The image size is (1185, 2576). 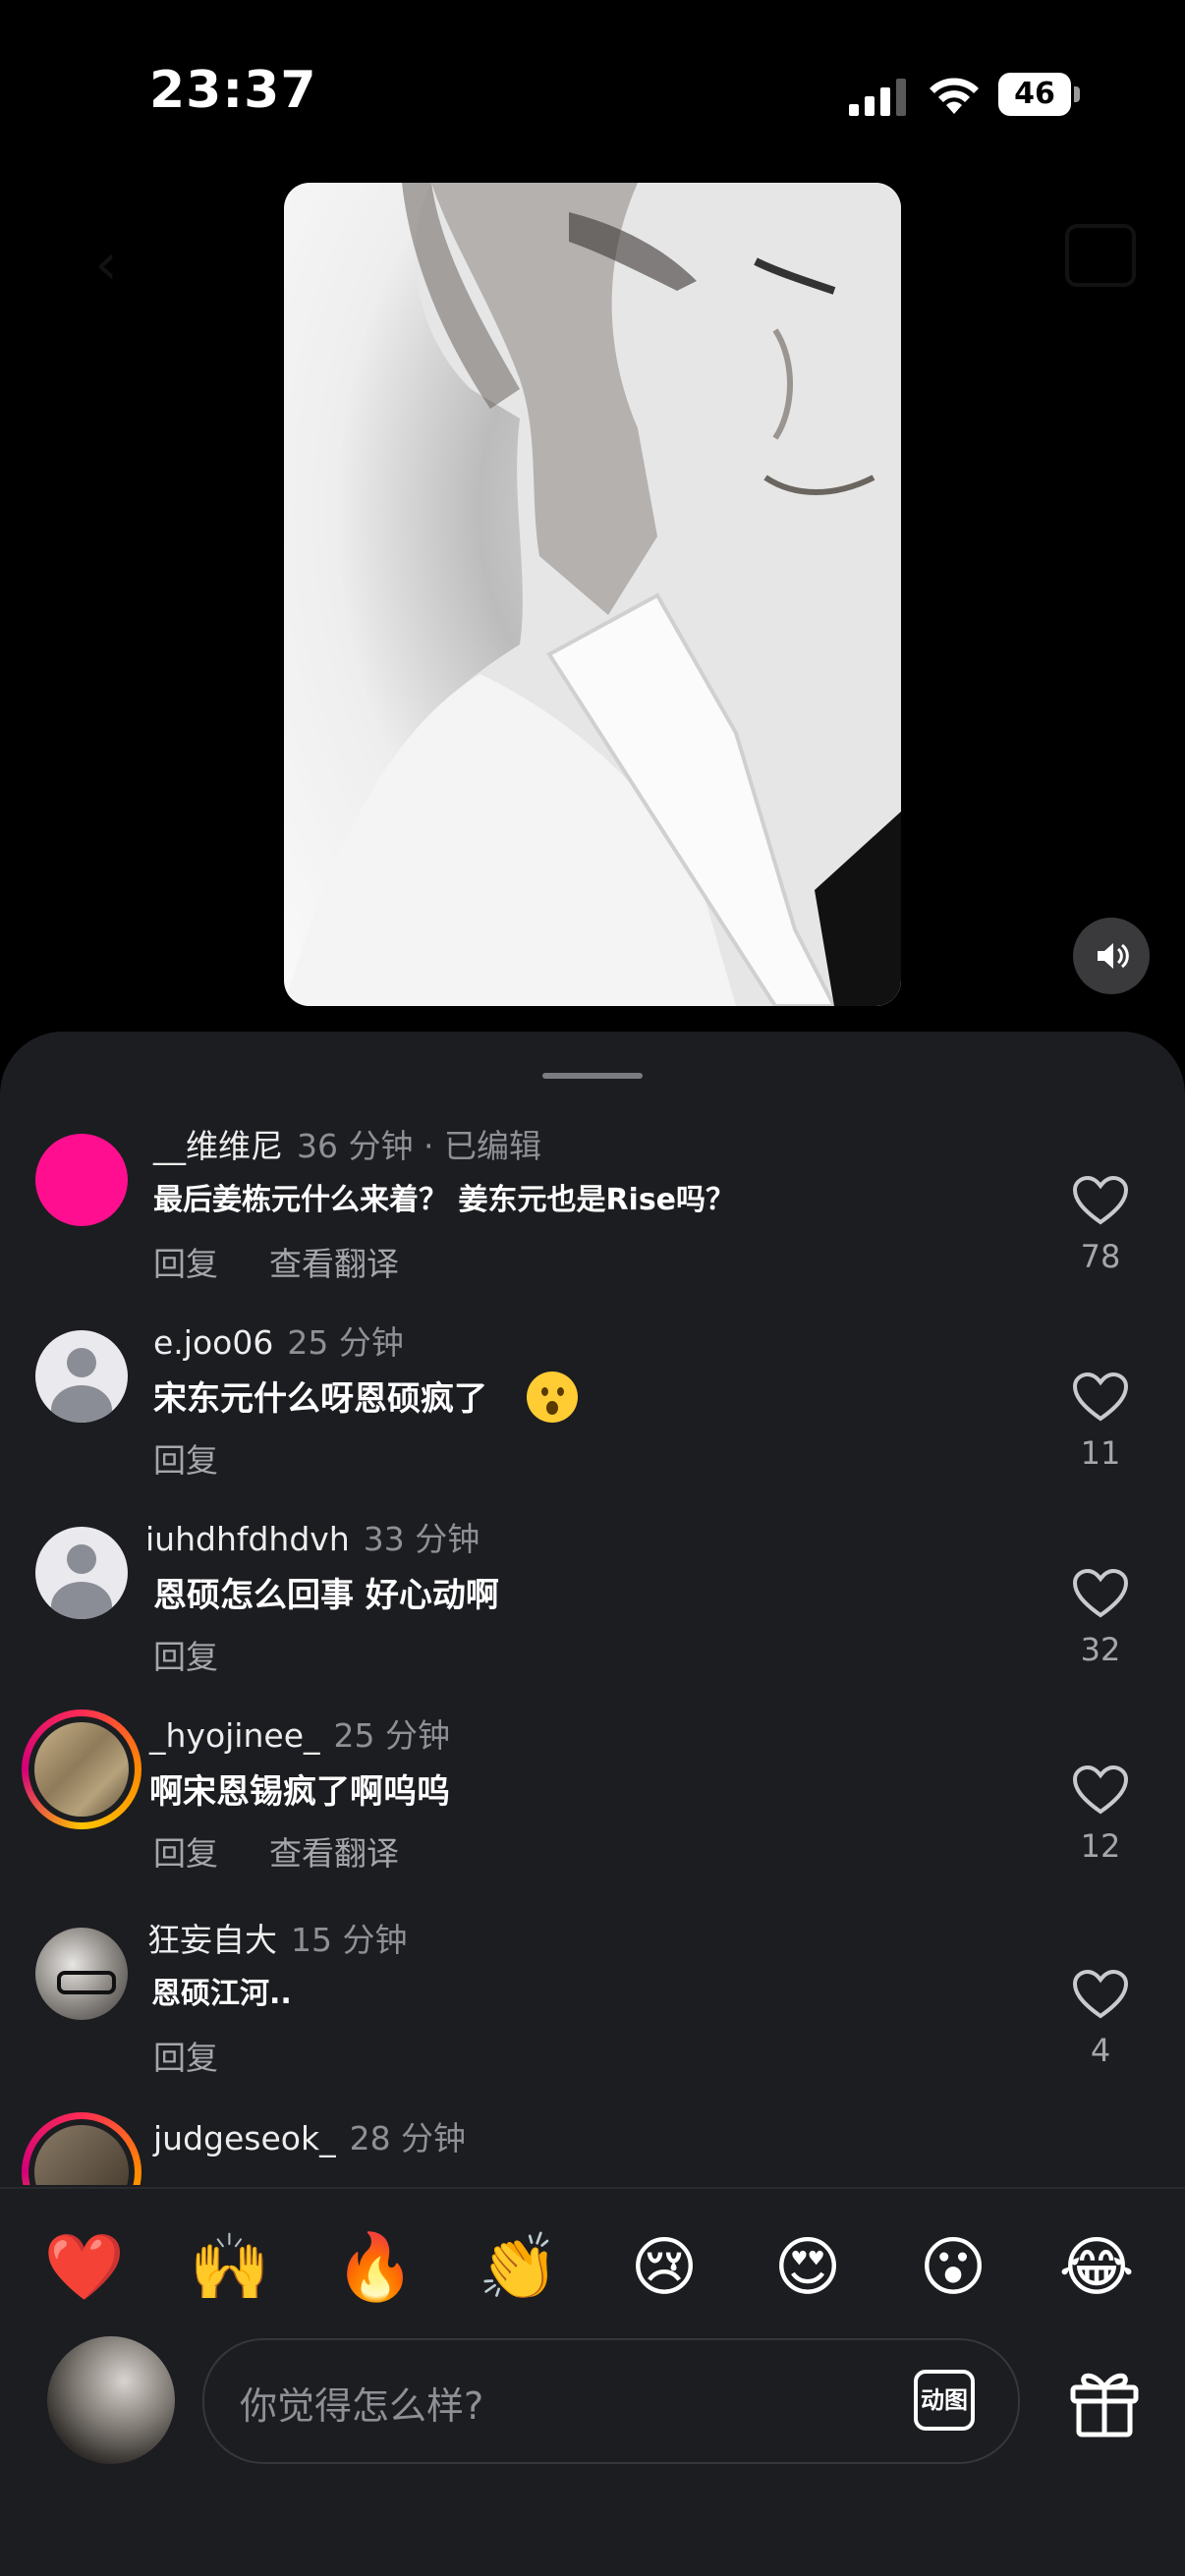 I want to click on like-count: 78, so click(x=1100, y=1256).